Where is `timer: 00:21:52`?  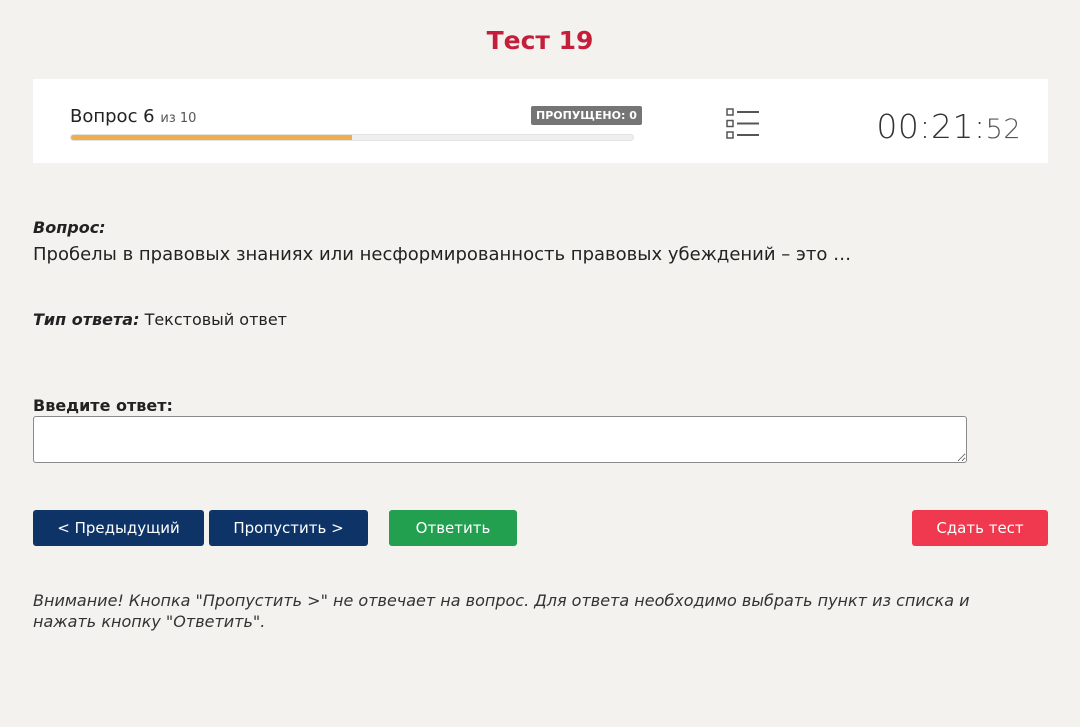
timer: 00:21:52 is located at coordinates (948, 126).